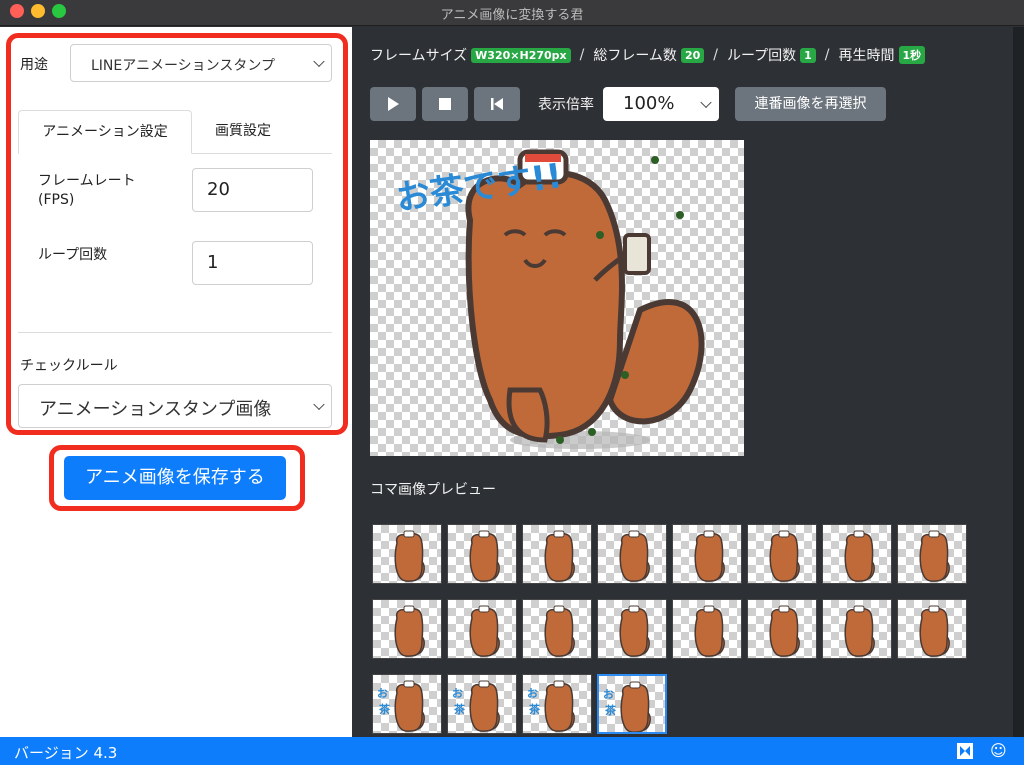 The width and height of the screenshot is (1024, 765). What do you see at coordinates (649, 103) in the screenshot?
I see `zoom-select-value: 100%` at bounding box center [649, 103].